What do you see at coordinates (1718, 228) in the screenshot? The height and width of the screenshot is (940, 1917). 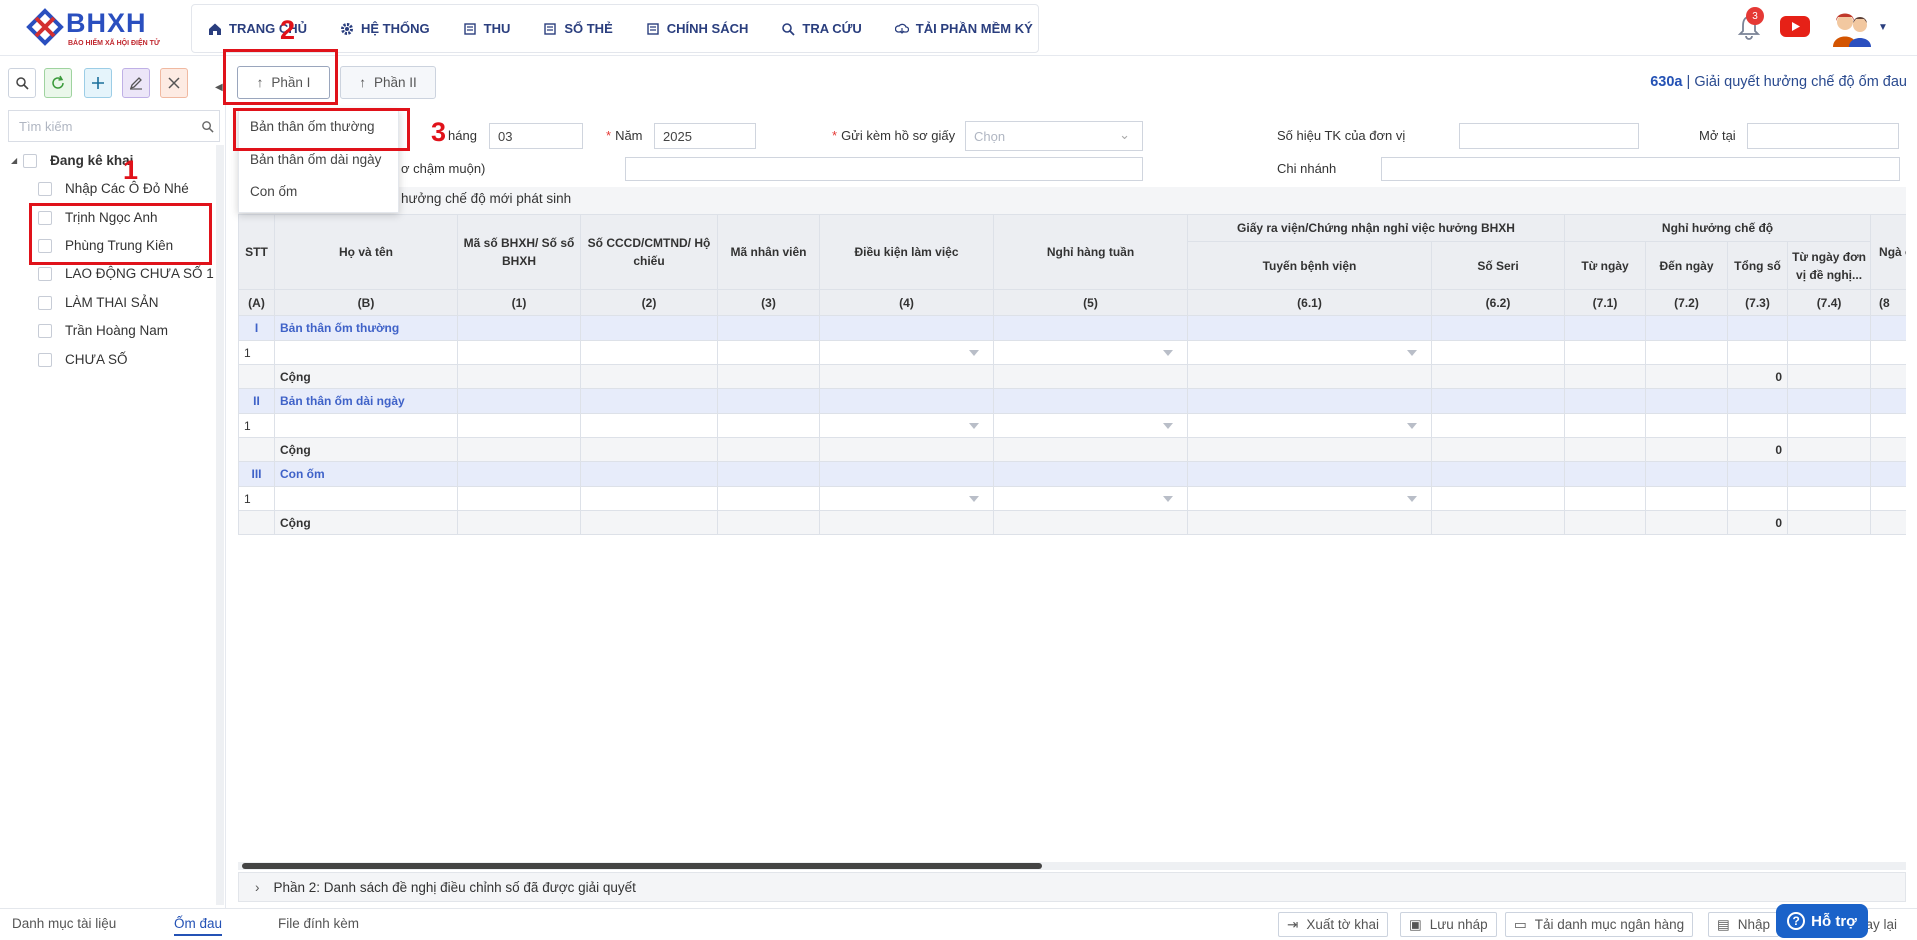 I see `col-nghi-huong: Nghỉ hưởng chế độ` at bounding box center [1718, 228].